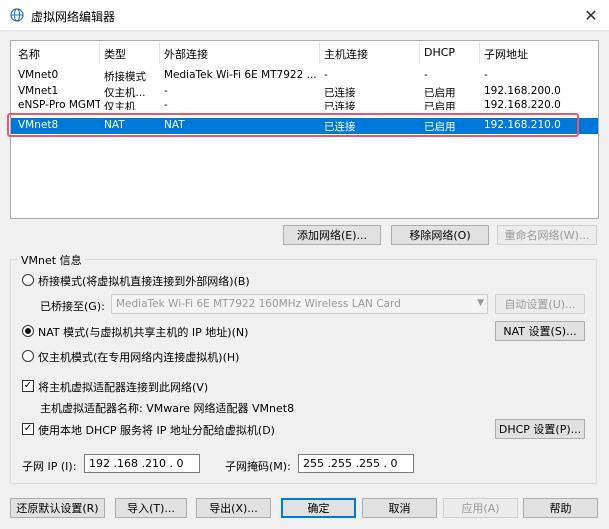  What do you see at coordinates (304, 53) in the screenshot?
I see `list-header: 名称 类型 外部连接 主机连接 DHCP 子网地址` at bounding box center [304, 53].